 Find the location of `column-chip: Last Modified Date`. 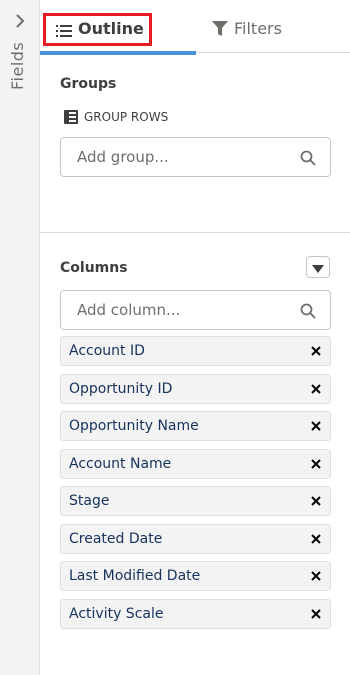

column-chip: Last Modified Date is located at coordinates (195, 576).